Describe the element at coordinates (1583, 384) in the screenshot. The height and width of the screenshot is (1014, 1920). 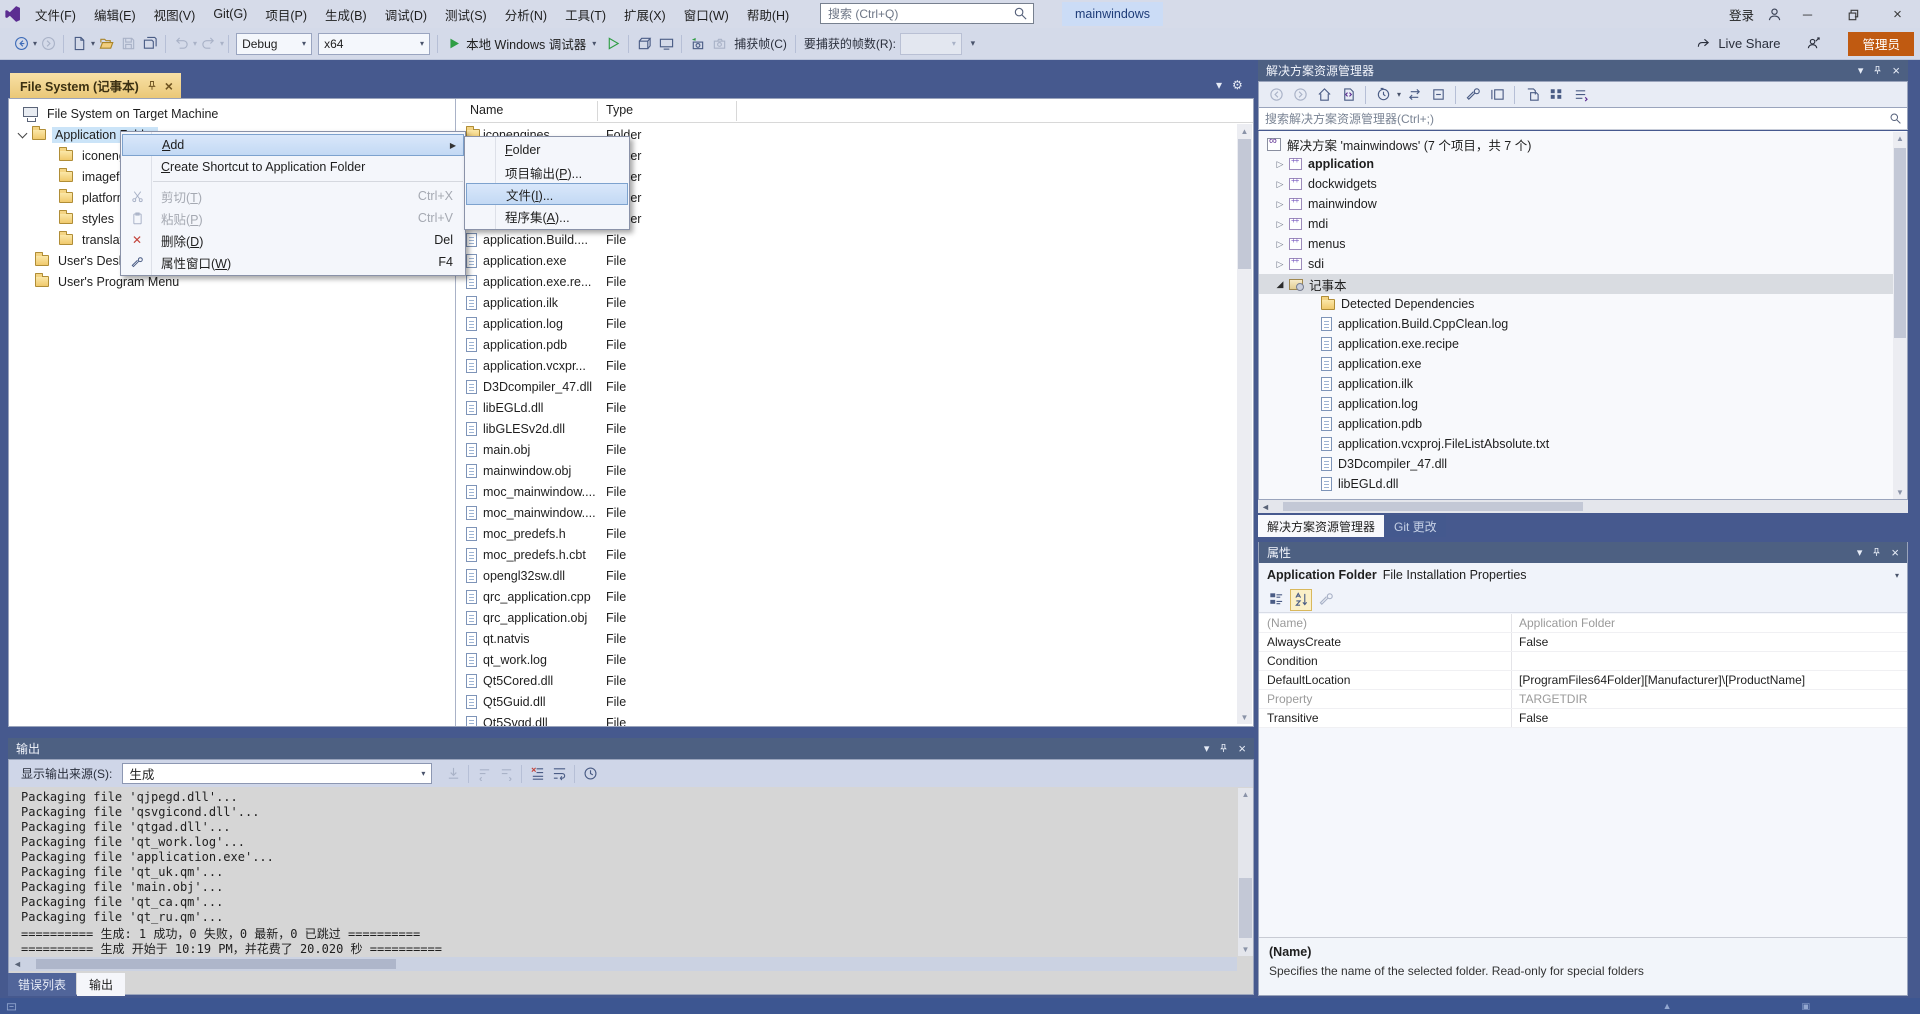
I see `tree-item-file: application.ilk` at that location.